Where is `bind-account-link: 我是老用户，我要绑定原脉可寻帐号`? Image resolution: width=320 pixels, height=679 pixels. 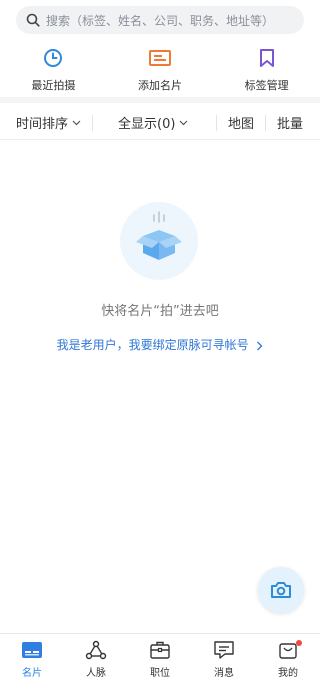
bind-account-link: 我是老用户，我要绑定原脉可寻帐号 is located at coordinates (160, 344).